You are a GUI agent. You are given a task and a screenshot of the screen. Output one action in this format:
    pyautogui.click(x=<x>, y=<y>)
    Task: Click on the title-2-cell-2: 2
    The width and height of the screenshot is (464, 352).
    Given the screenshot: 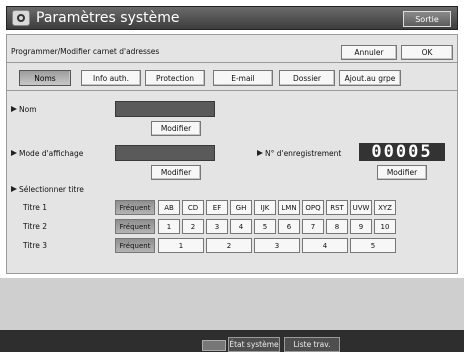 What is the action you would take?
    pyautogui.click(x=193, y=226)
    